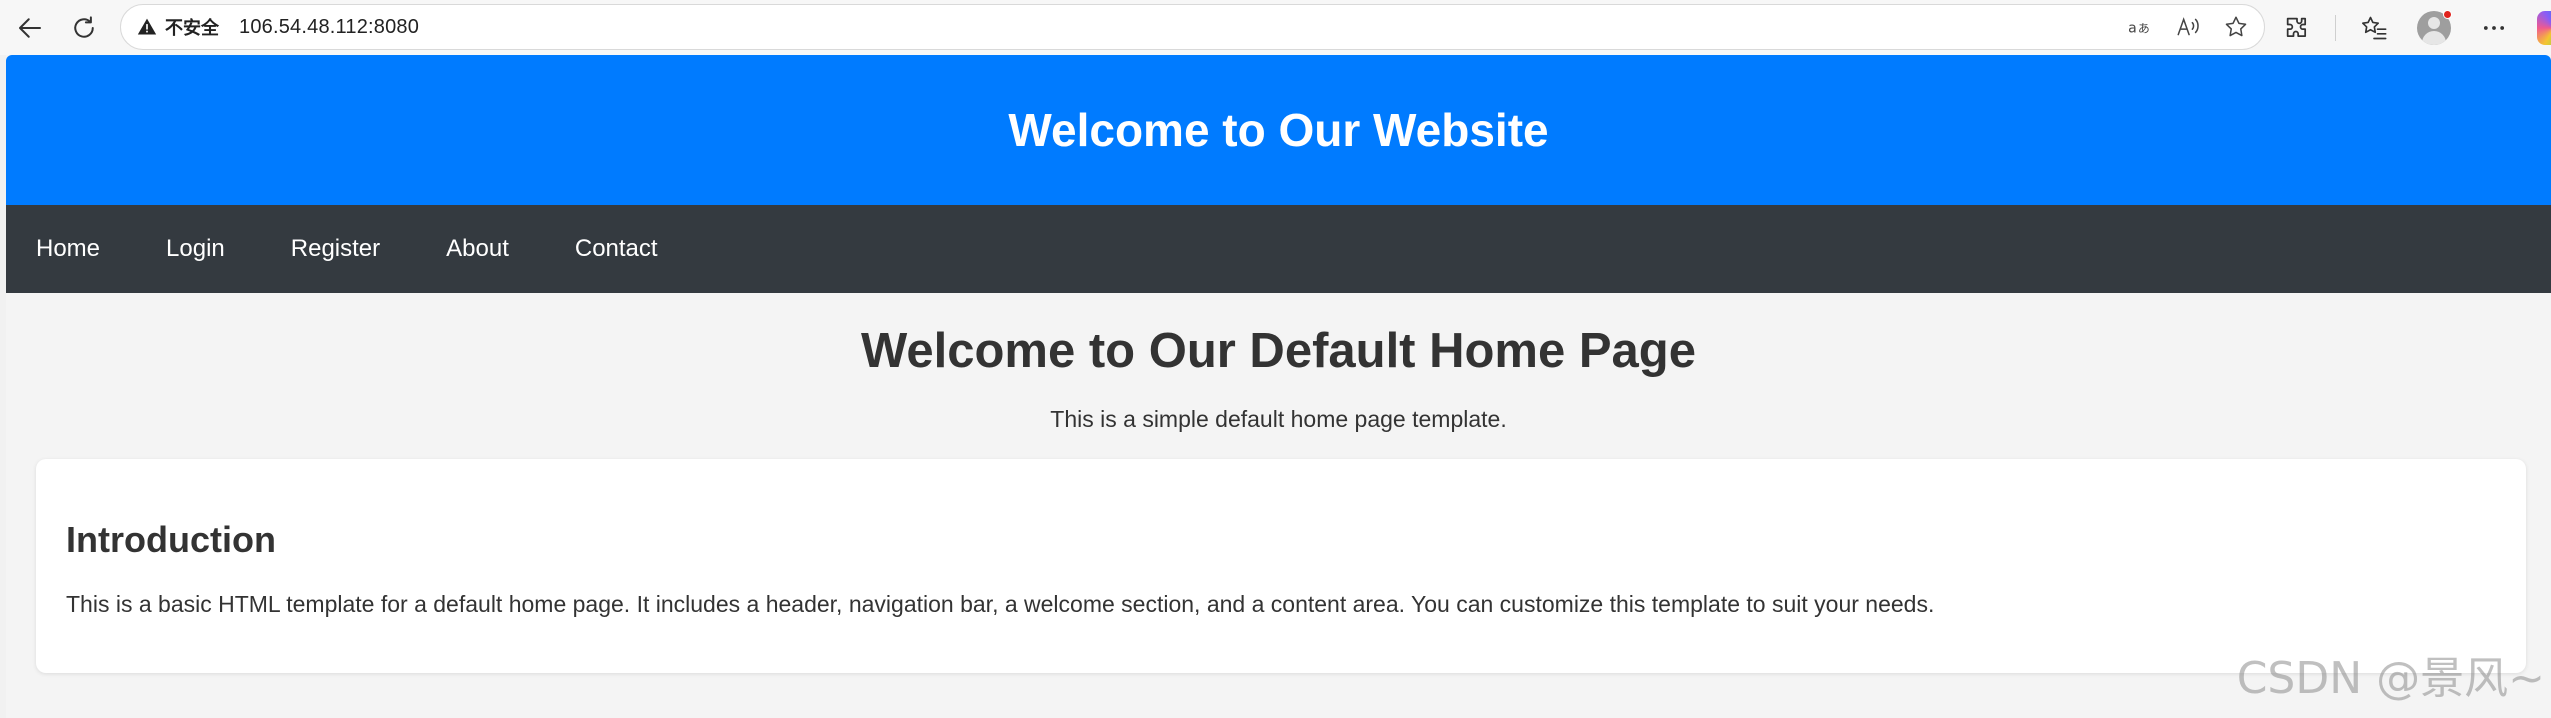 This screenshot has width=2551, height=718. I want to click on security-label: 不安全, so click(192, 28).